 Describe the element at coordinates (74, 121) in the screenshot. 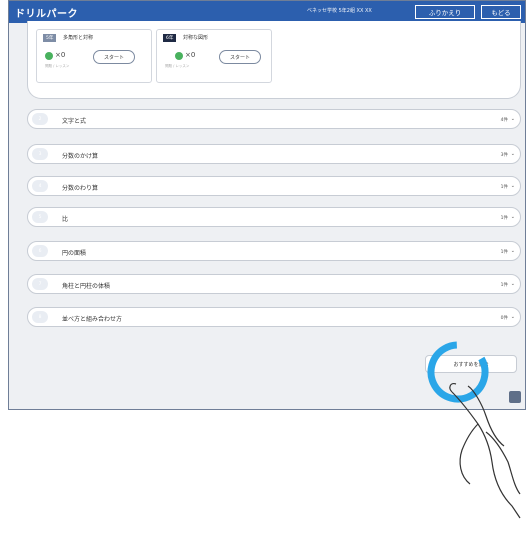

I see `chapter-name: 文字と式` at that location.